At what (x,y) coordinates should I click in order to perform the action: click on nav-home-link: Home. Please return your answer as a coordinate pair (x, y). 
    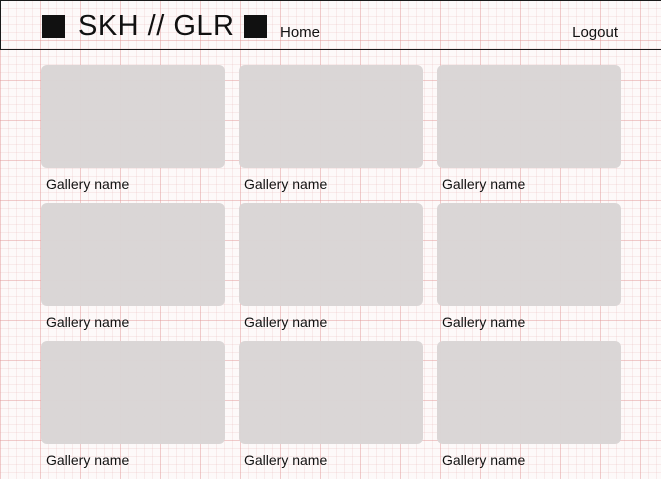
    Looking at the image, I should click on (300, 33).